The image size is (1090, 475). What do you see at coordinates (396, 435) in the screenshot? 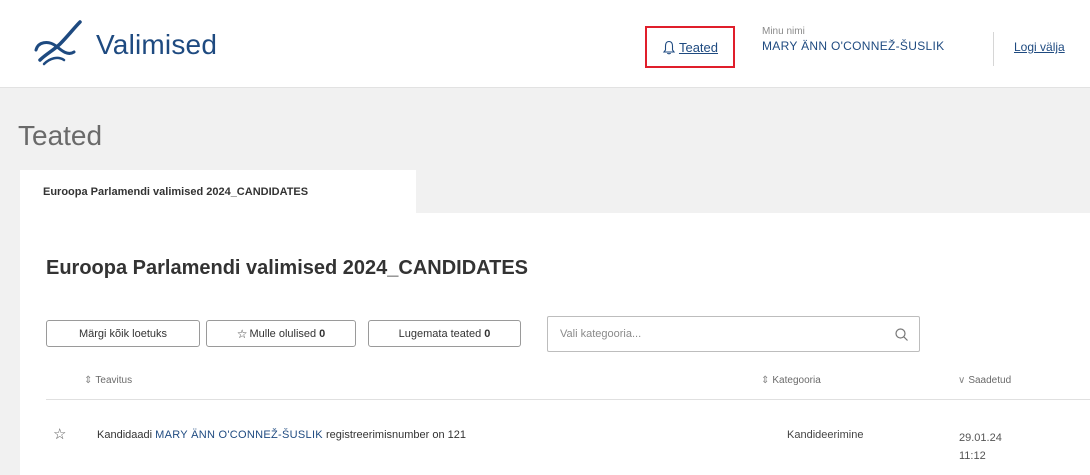
I see `message-suffix: registreerimisnumber on 121` at bounding box center [396, 435].